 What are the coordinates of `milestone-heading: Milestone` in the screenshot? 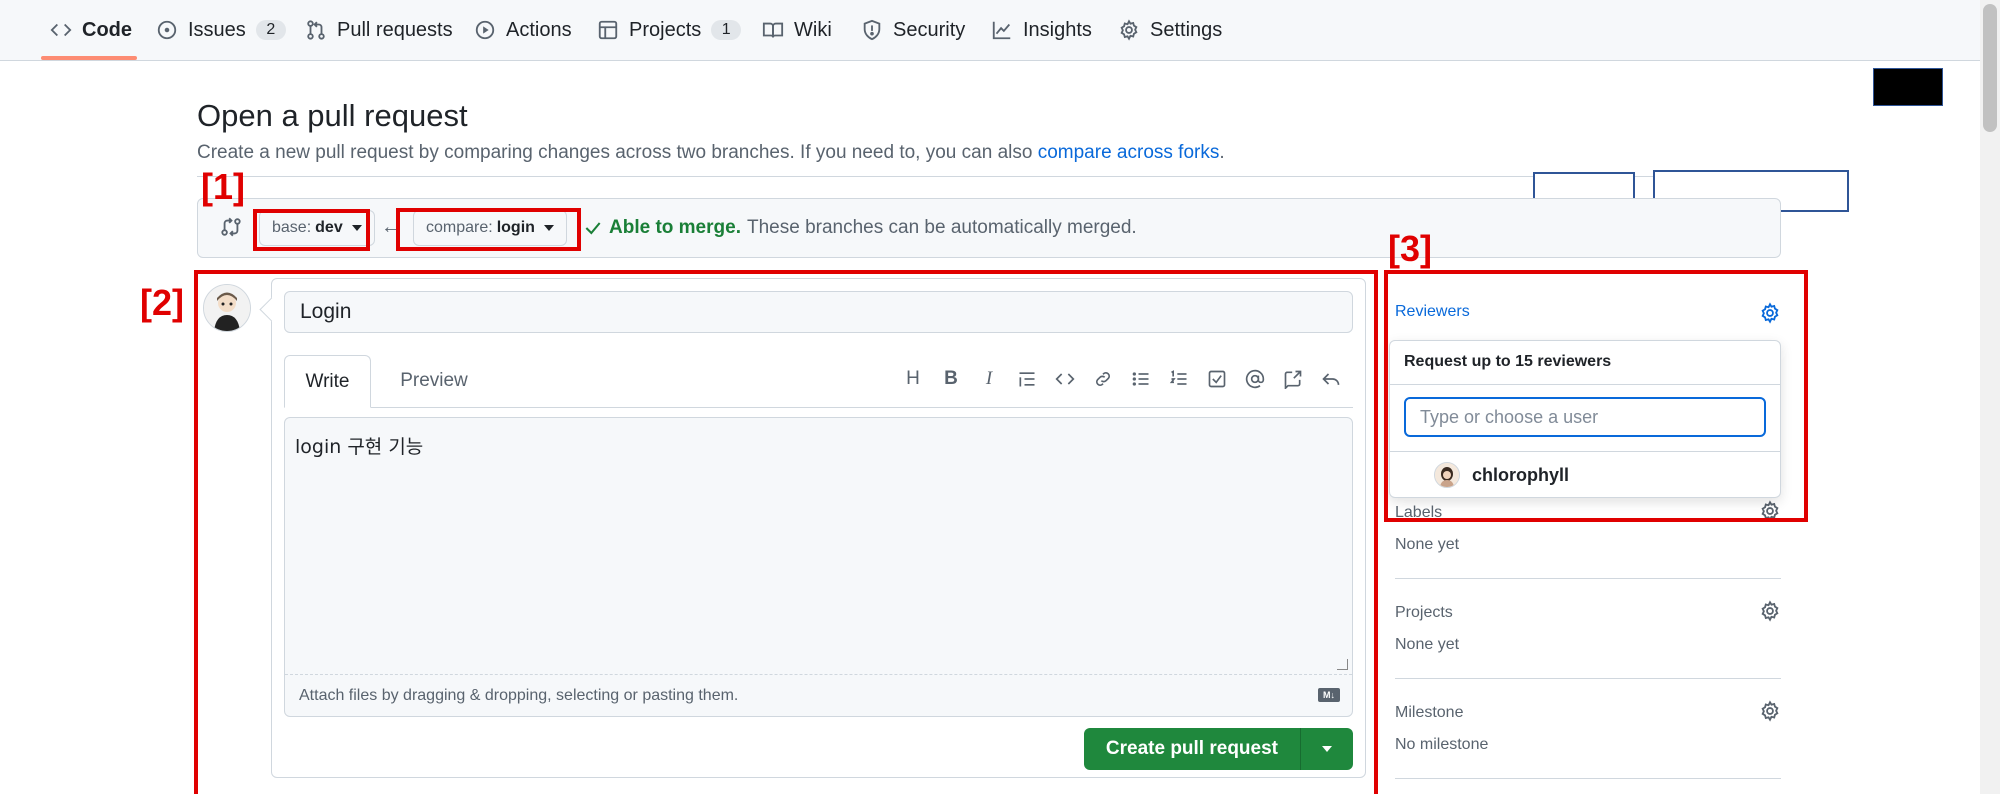 It's located at (1588, 713).